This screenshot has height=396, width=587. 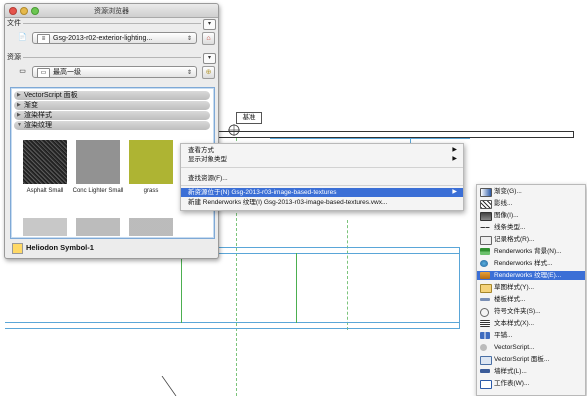 I want to click on palette-title: 资源浏览器, so click(x=111, y=11).